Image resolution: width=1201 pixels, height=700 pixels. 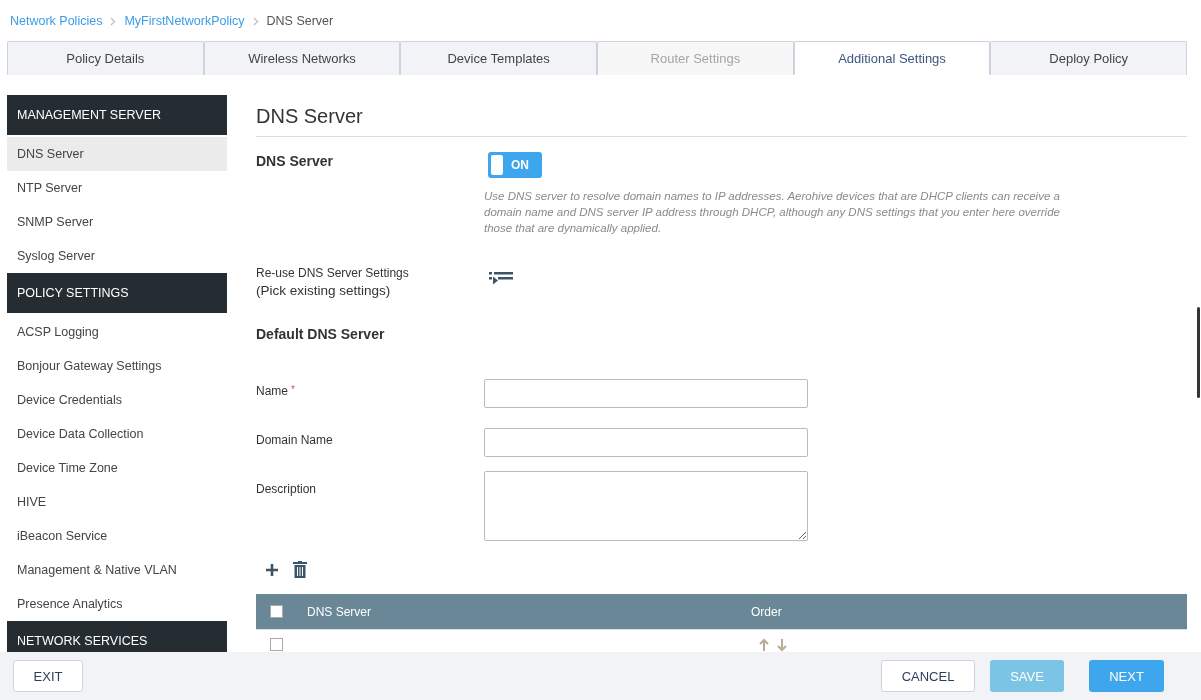 I want to click on column-header: Order, so click(x=766, y=611).